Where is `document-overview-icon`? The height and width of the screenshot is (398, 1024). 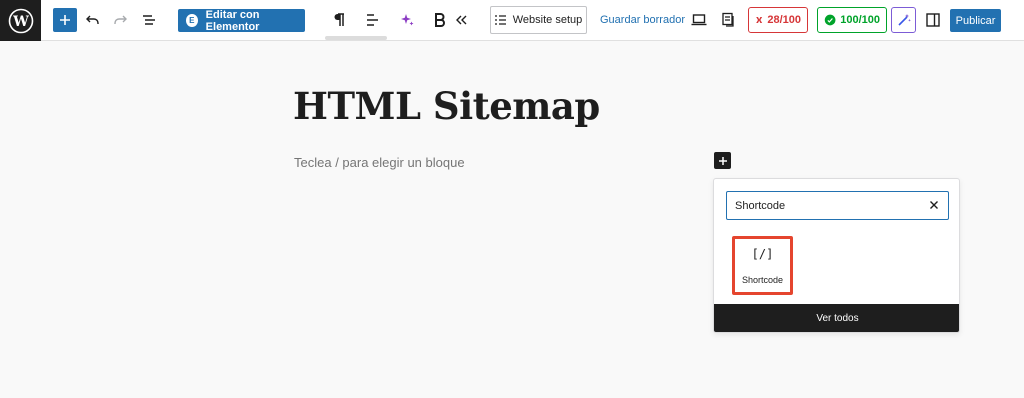 document-overview-icon is located at coordinates (149, 20).